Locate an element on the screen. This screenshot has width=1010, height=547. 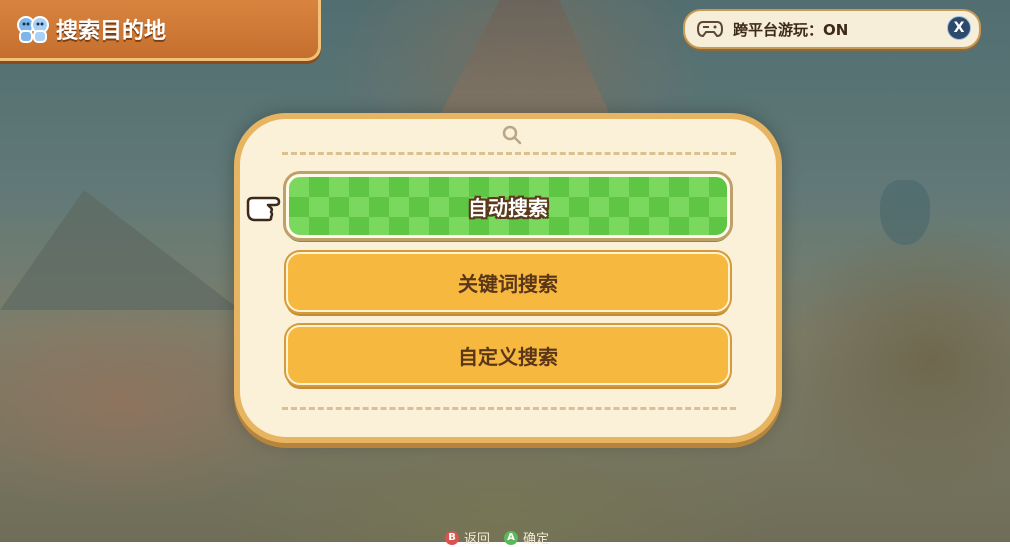
background-floating-island is located at coordinates (905, 212).